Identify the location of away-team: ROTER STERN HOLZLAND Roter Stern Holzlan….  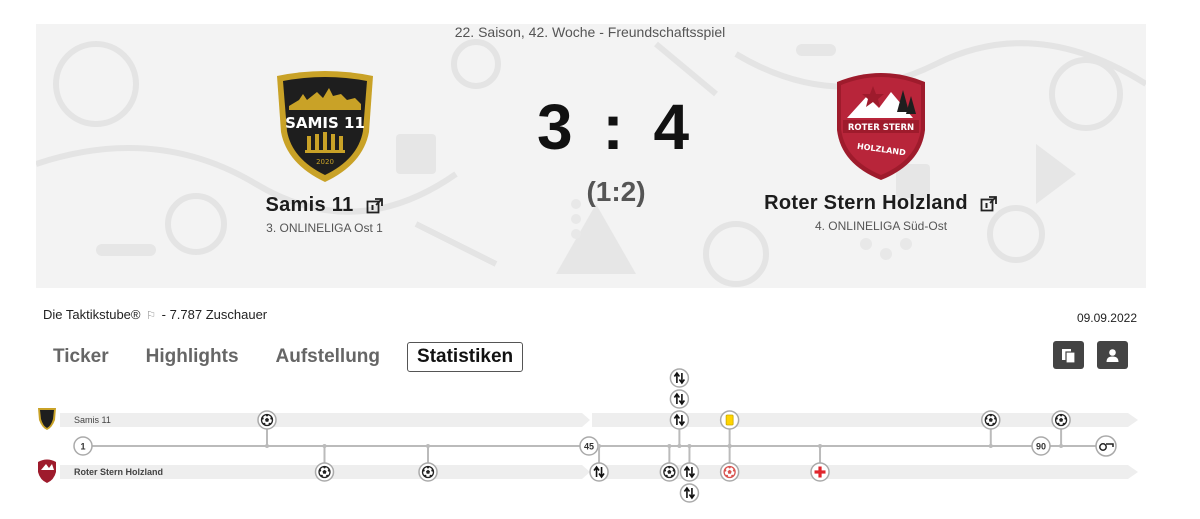
(881, 128).